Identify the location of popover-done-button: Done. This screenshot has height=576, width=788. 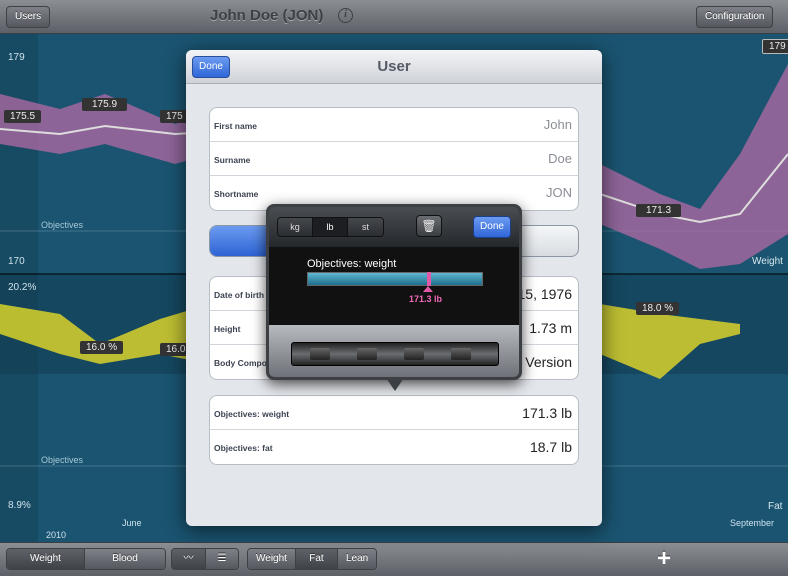
(492, 227).